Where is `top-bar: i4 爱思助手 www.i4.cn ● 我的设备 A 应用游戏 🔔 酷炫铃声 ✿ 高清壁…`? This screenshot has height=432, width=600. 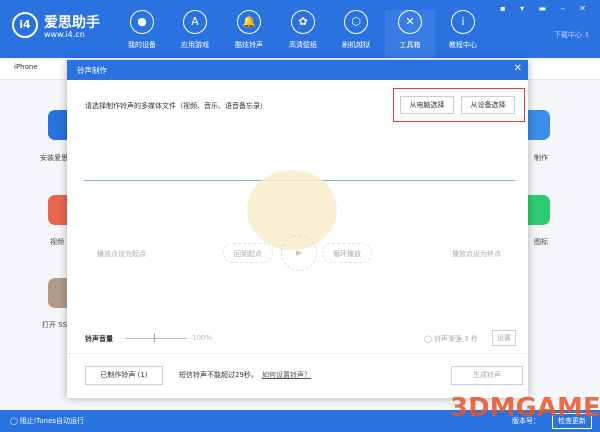 top-bar: i4 爱思助手 www.i4.cn ● 我的设备 A 应用游戏 🔔 酷炫铃声 ✿ 高清壁… is located at coordinates (300, 29).